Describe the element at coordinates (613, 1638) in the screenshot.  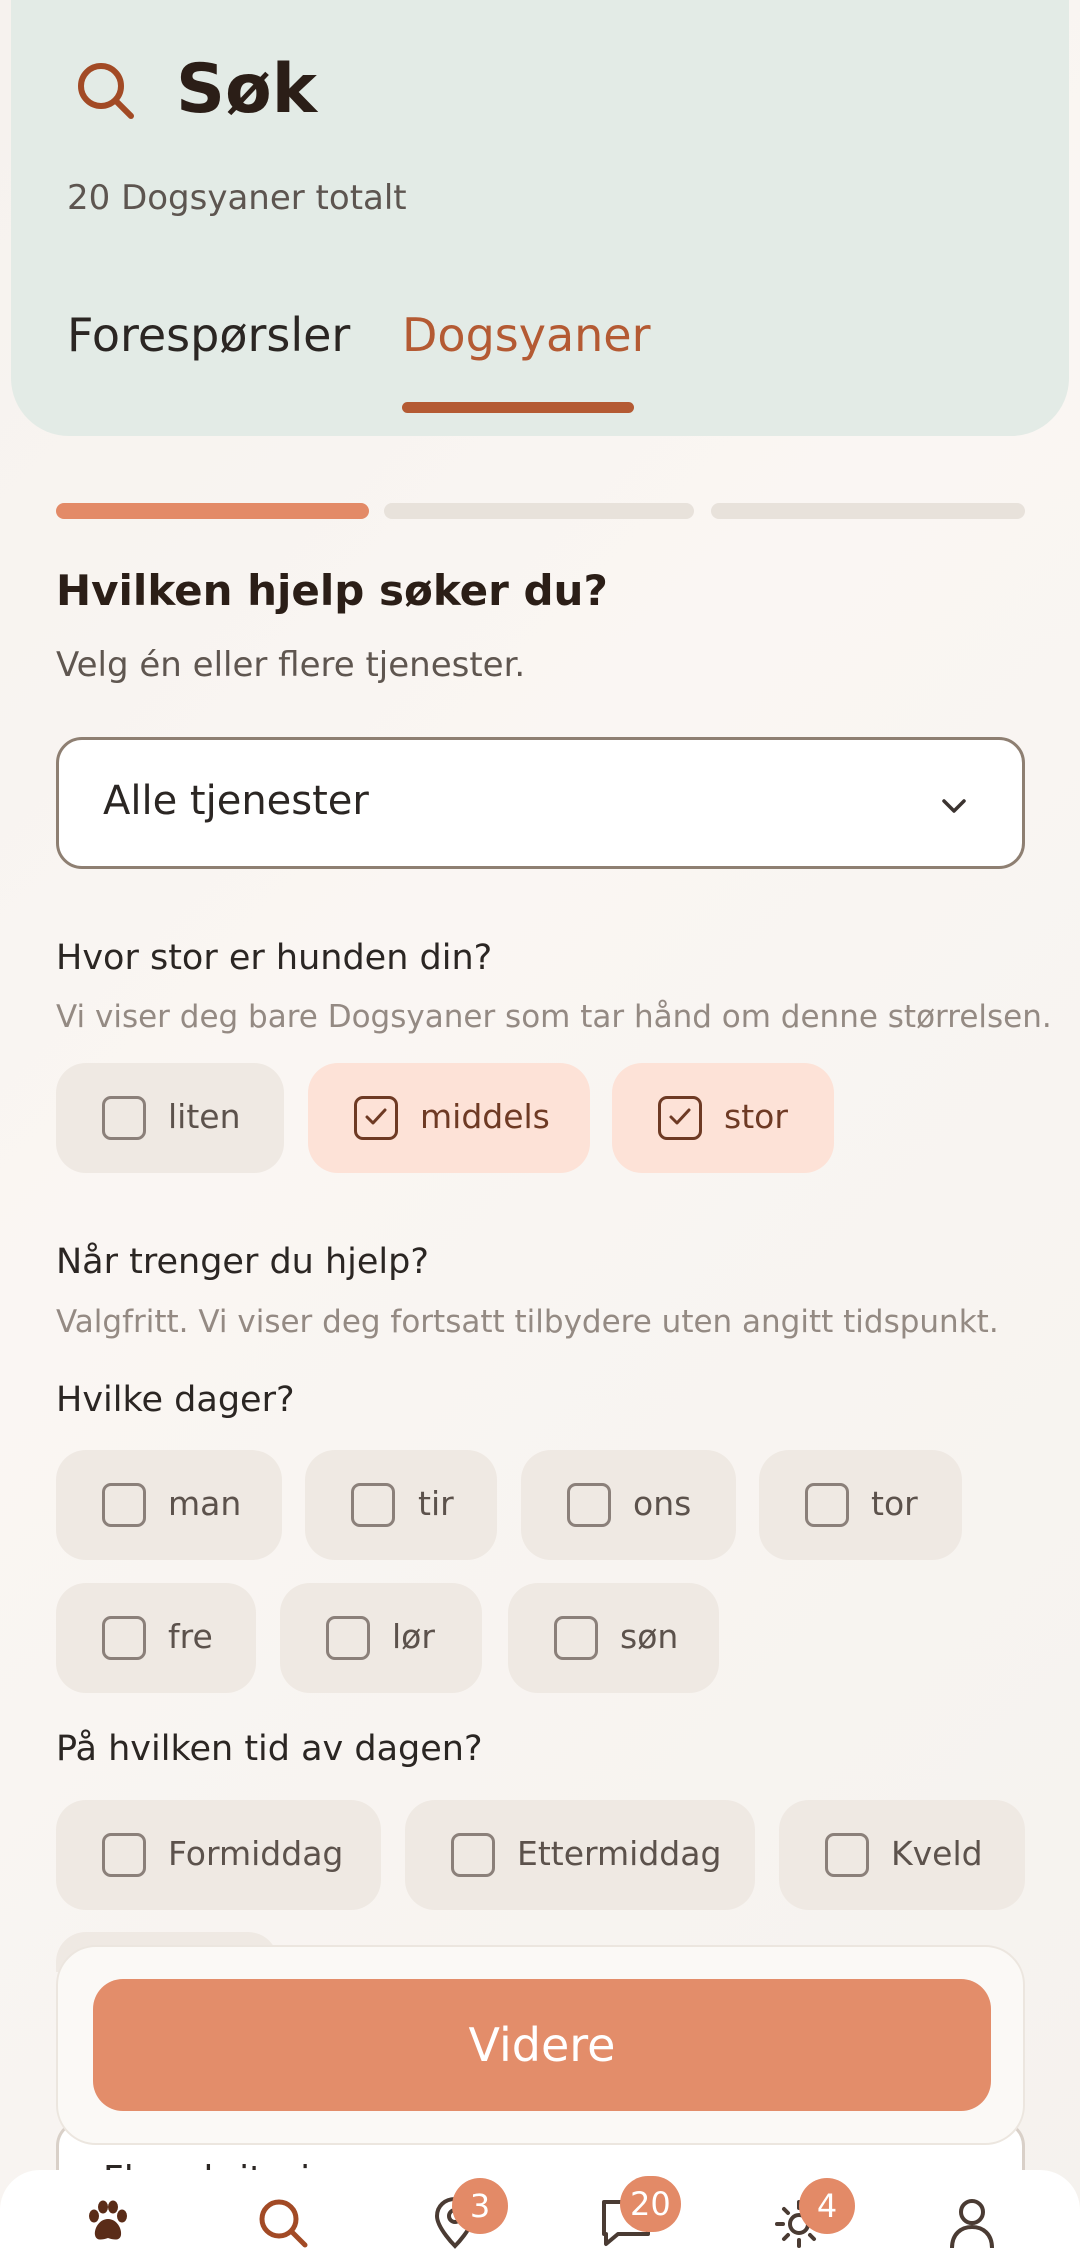
I see `day-option-sun: søn` at that location.